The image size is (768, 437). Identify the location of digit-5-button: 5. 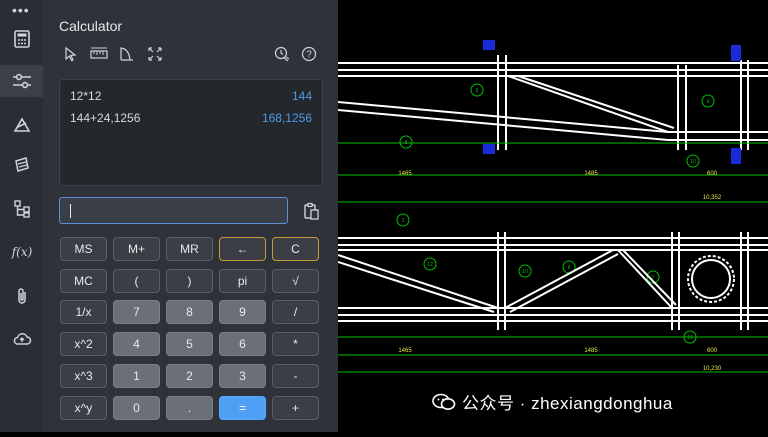
(189, 344).